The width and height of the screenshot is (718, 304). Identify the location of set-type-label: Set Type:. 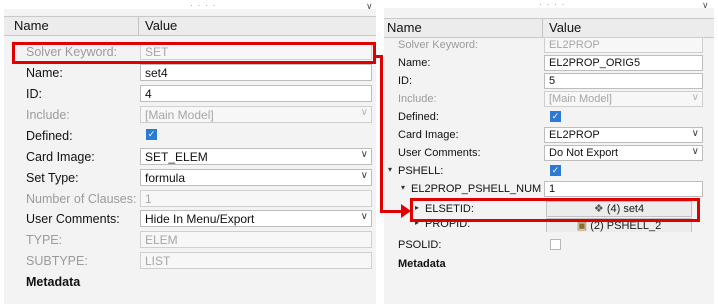
(52, 178).